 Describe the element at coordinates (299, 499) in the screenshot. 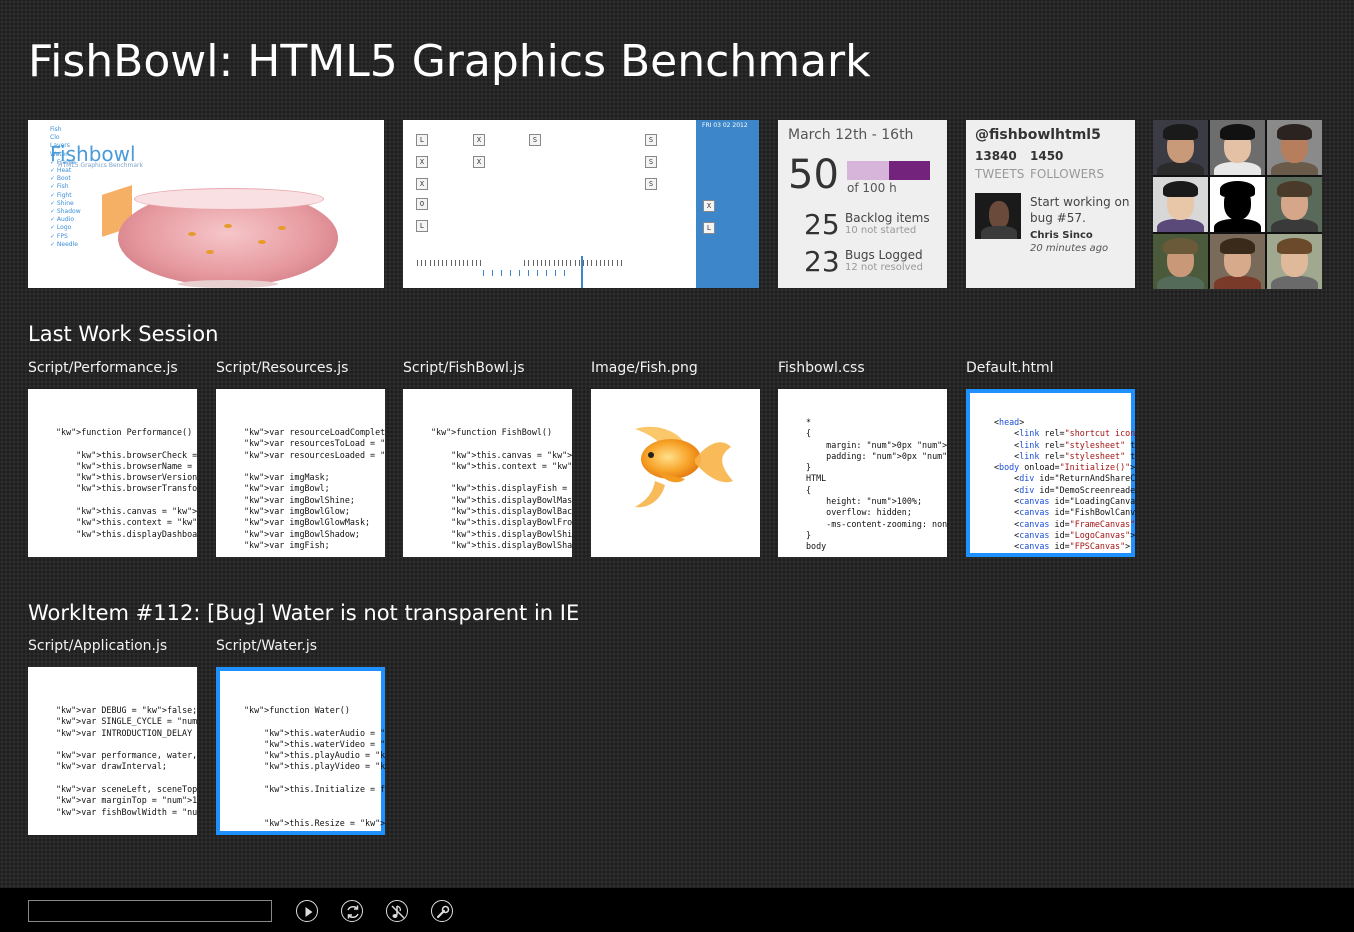

I see `code-line: "kw">var imgBowlShine;` at that location.